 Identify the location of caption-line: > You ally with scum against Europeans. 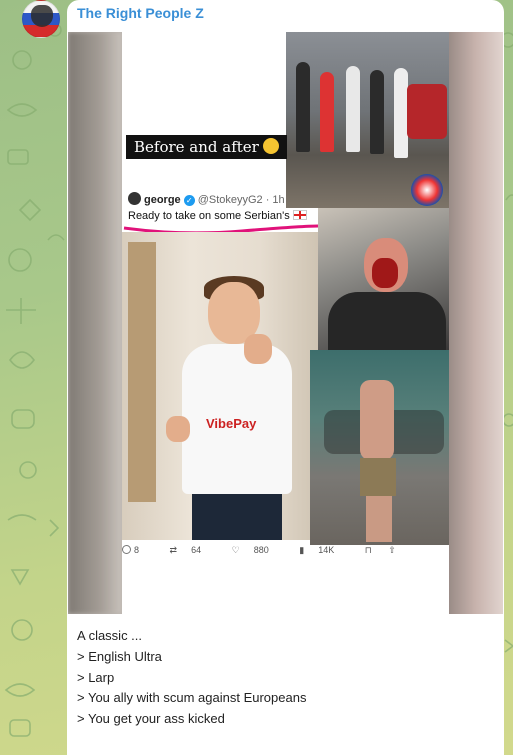
(192, 698).